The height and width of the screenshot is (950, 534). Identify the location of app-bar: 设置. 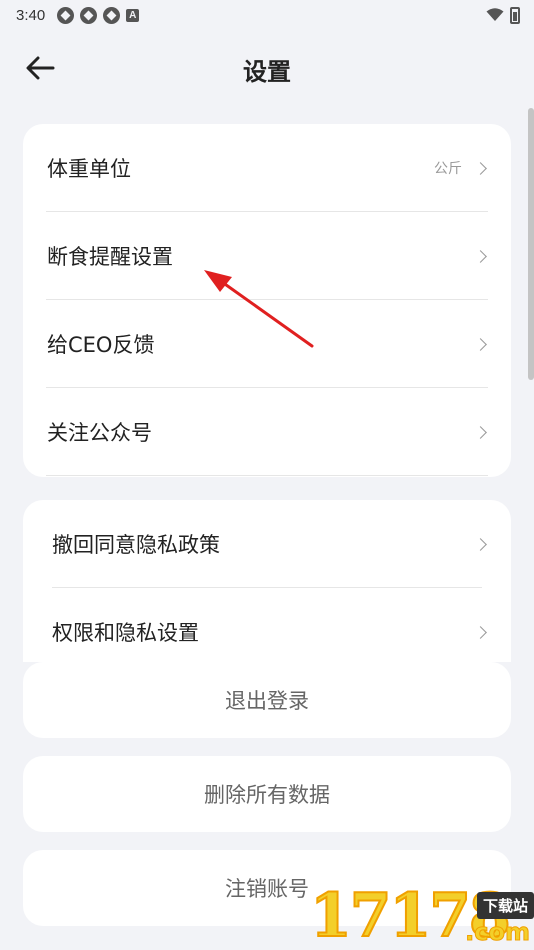
(267, 68).